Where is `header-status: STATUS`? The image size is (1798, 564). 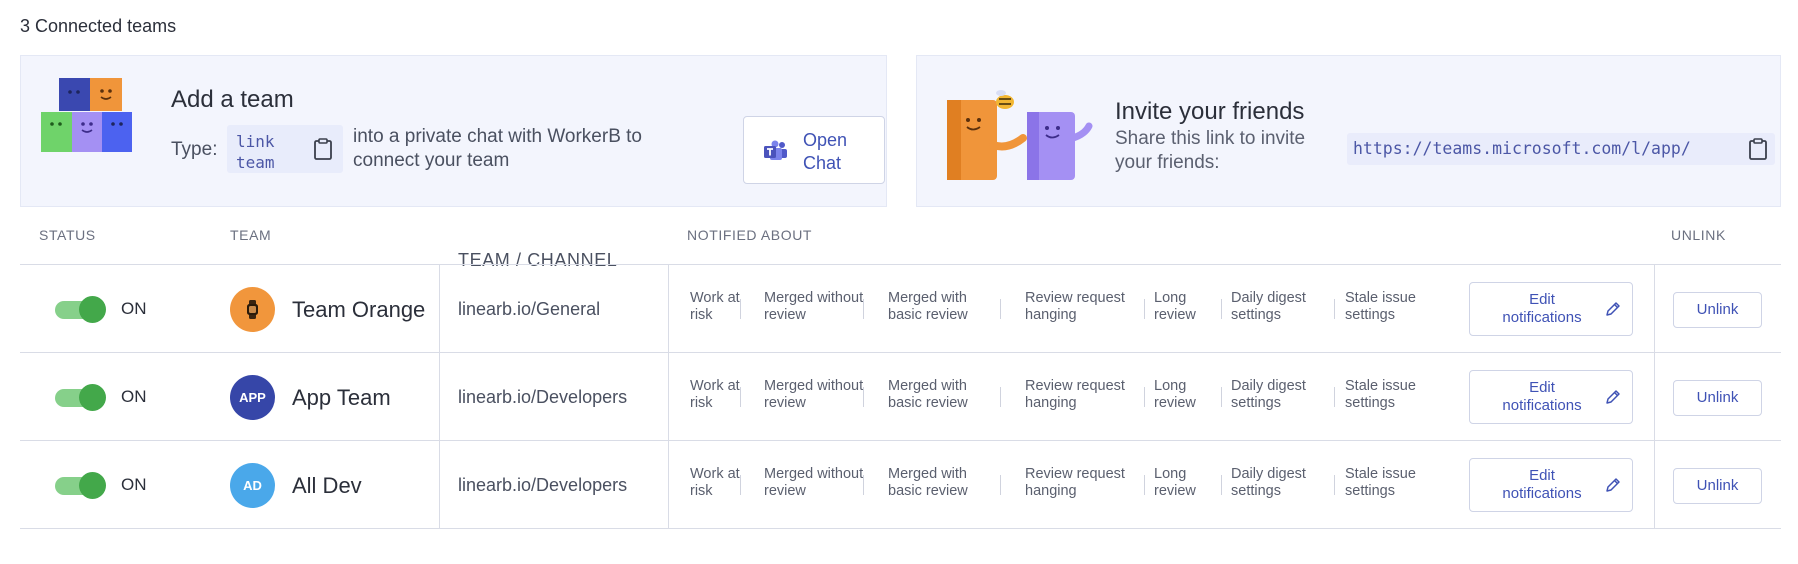 header-status: STATUS is located at coordinates (67, 235).